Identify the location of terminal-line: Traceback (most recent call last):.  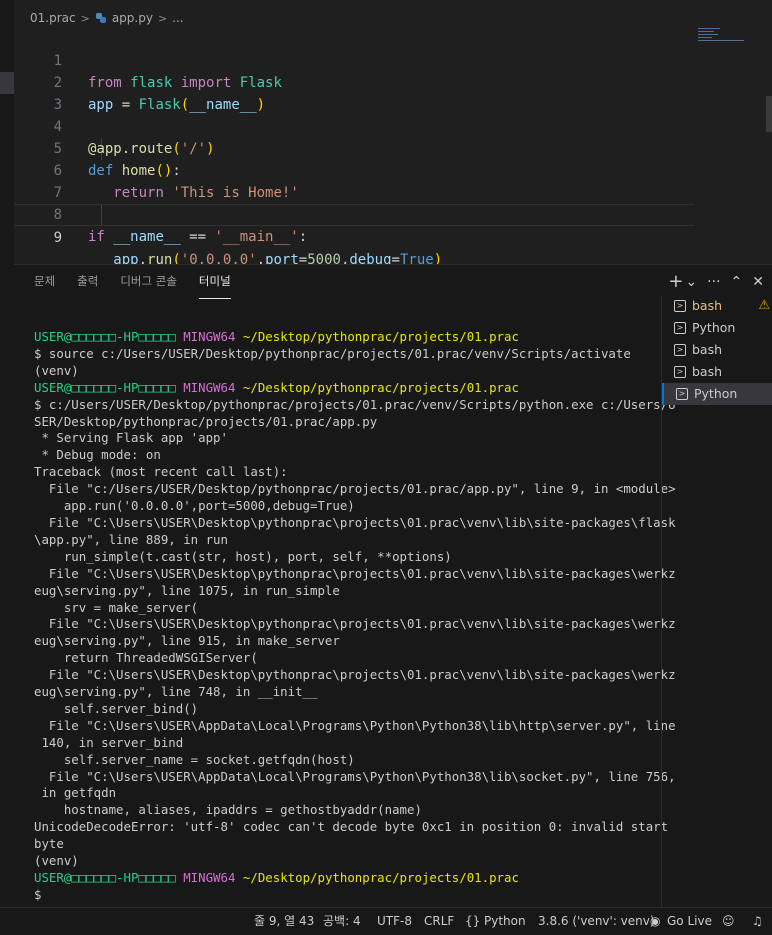
(161, 472).